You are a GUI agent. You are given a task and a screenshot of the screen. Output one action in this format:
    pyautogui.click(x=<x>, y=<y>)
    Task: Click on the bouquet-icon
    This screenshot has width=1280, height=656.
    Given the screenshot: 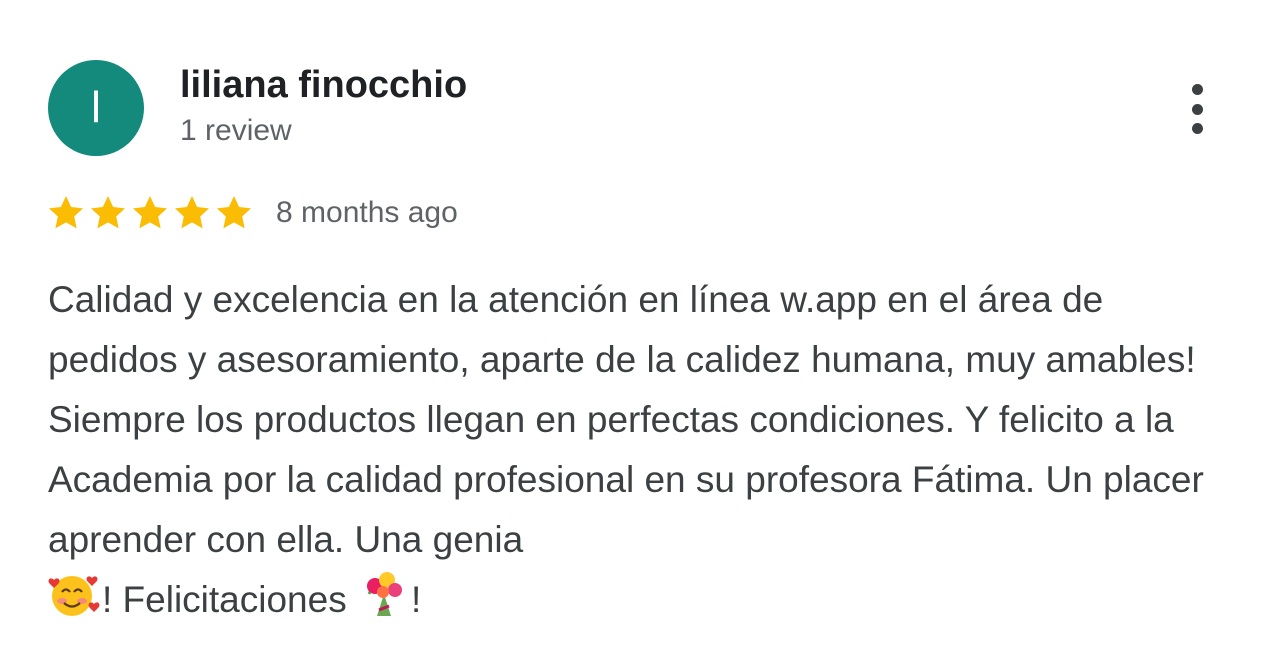 What is the action you would take?
    pyautogui.click(x=384, y=594)
    